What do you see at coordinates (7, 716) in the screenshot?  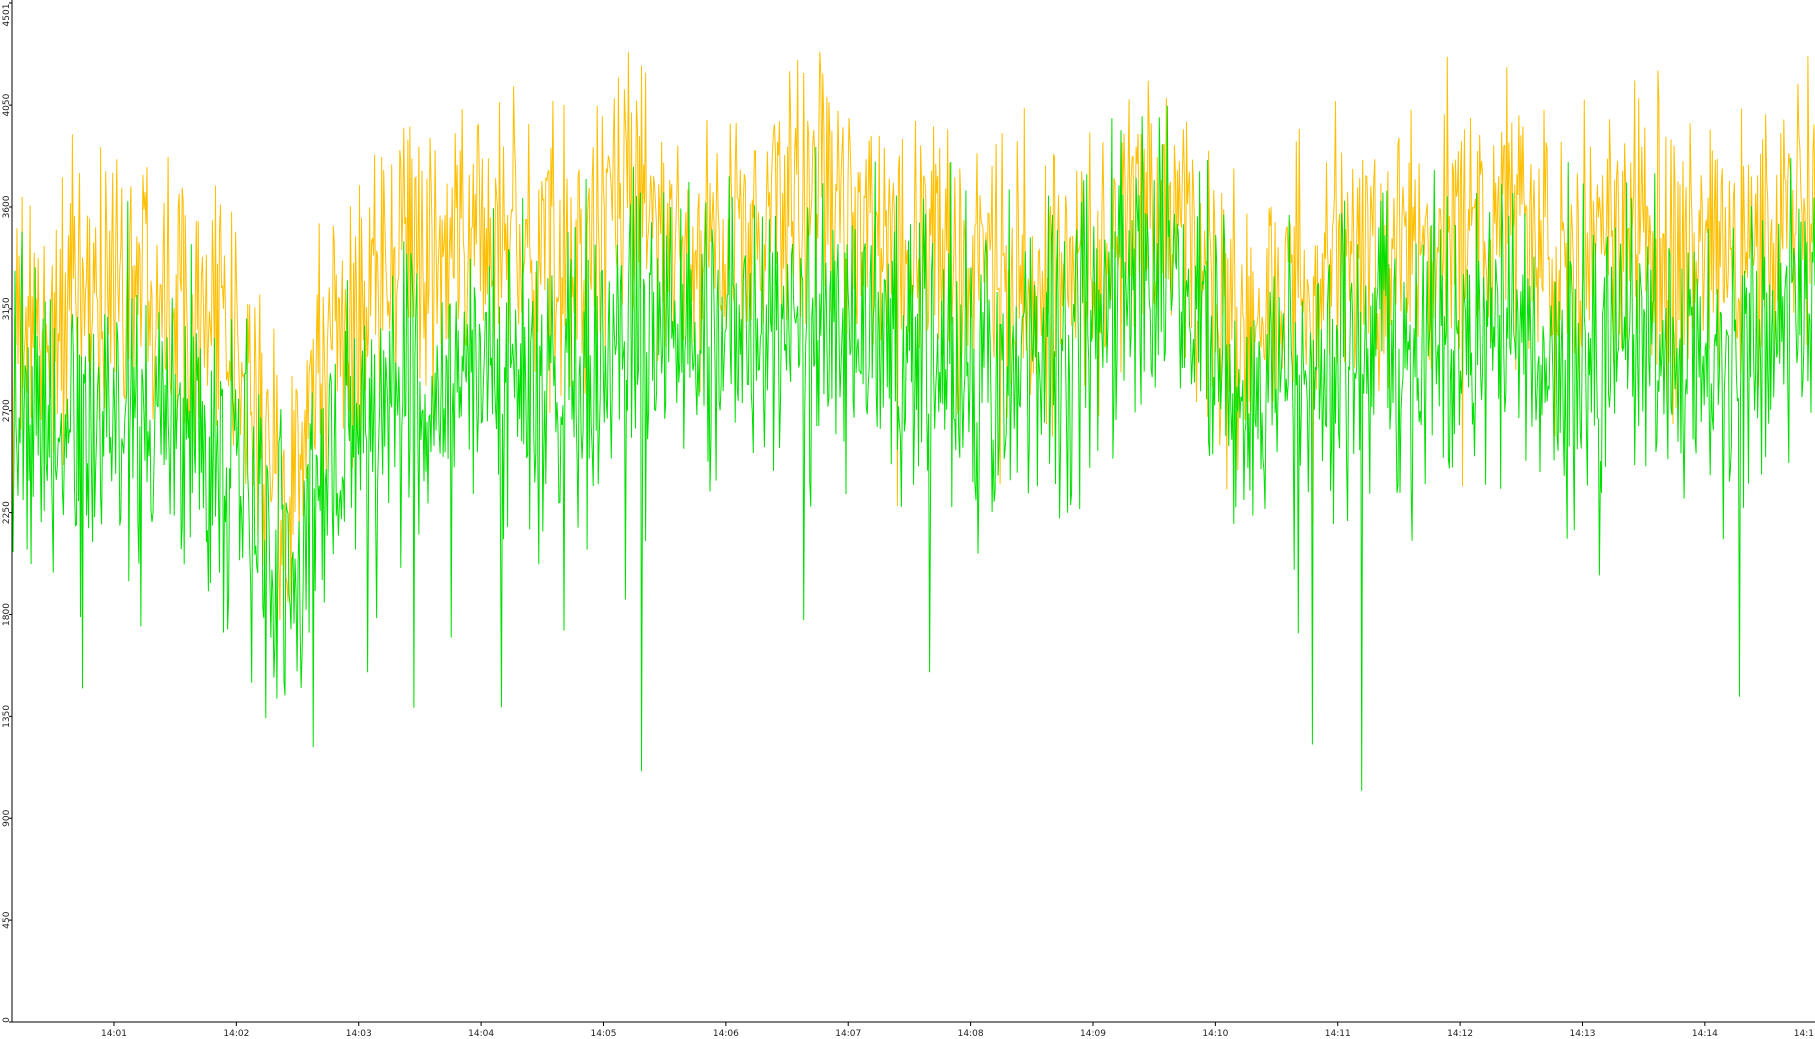 I see `y-tick-label: 1350` at bounding box center [7, 716].